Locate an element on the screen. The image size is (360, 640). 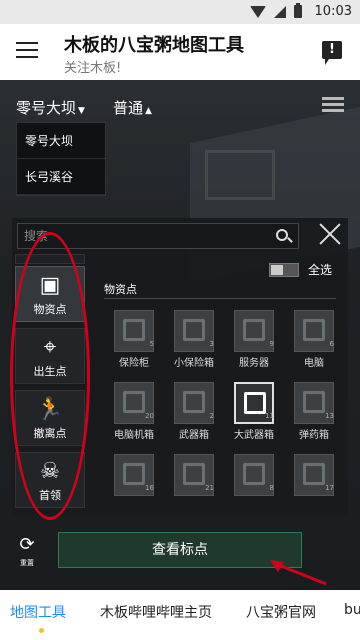
item-name: 武器箱 is located at coordinates (194, 435).